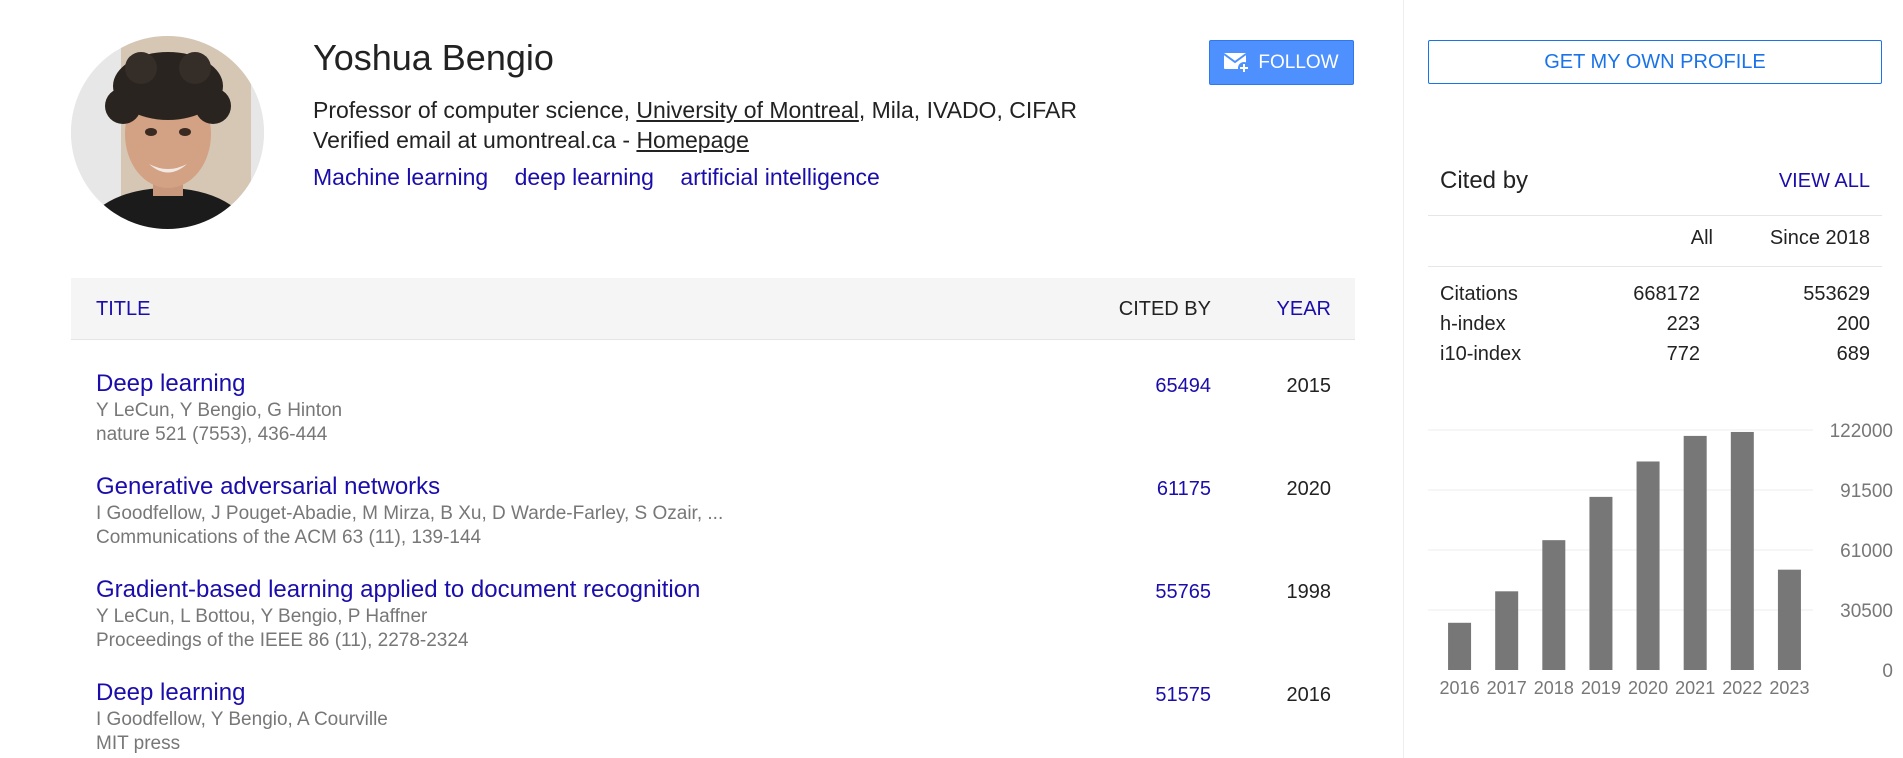 The height and width of the screenshot is (758, 1903). What do you see at coordinates (262, 616) in the screenshot?
I see `article-authors: Y LeCun, L Bottou, Y Bengio, P Haffner` at bounding box center [262, 616].